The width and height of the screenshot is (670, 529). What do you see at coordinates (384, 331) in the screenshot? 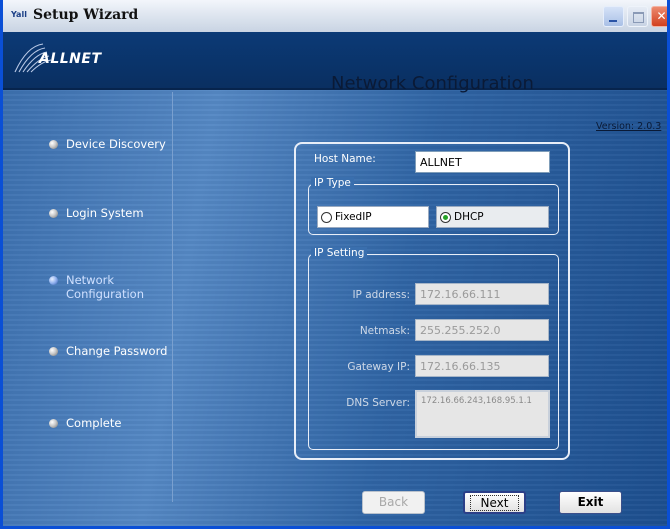
I see `netmask-label: Netmask:` at bounding box center [384, 331].